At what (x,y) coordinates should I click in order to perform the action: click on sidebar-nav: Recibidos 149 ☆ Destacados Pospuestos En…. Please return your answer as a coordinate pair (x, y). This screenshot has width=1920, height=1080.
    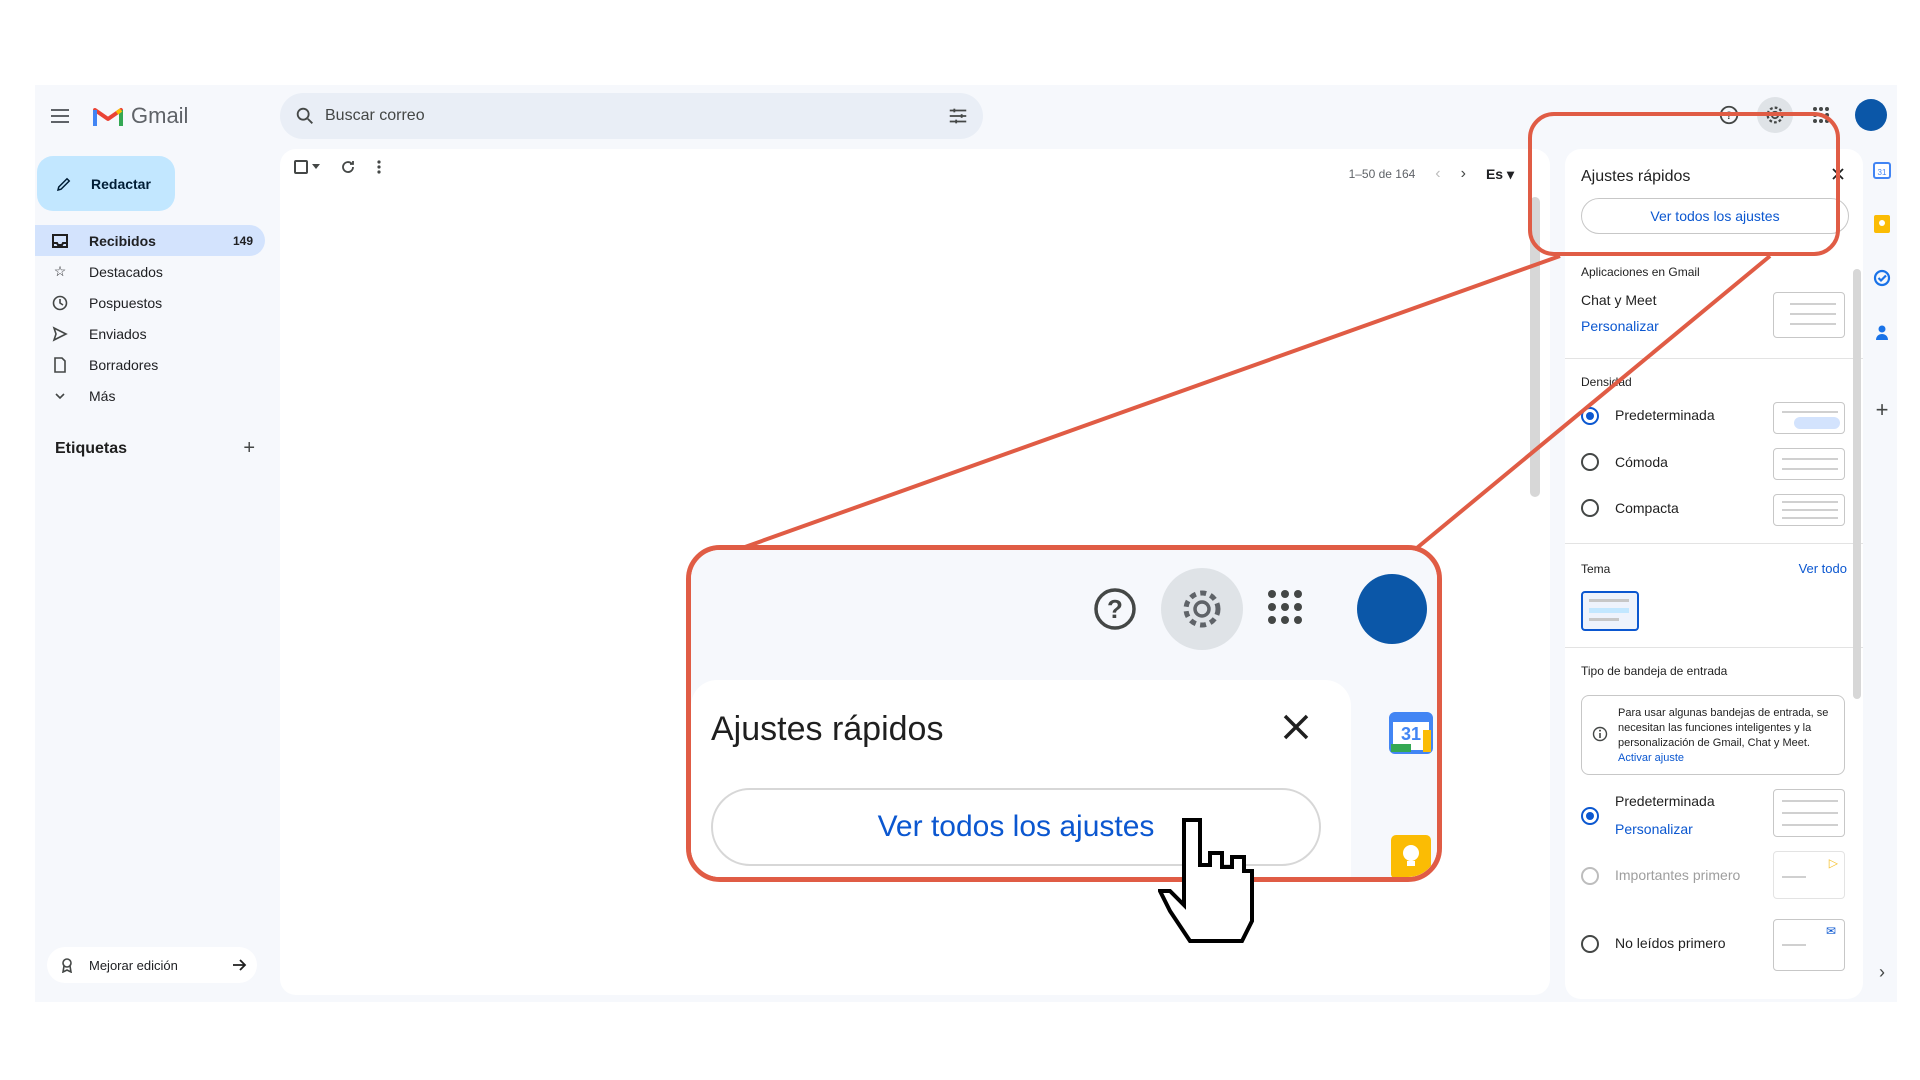
    Looking at the image, I should click on (150, 318).